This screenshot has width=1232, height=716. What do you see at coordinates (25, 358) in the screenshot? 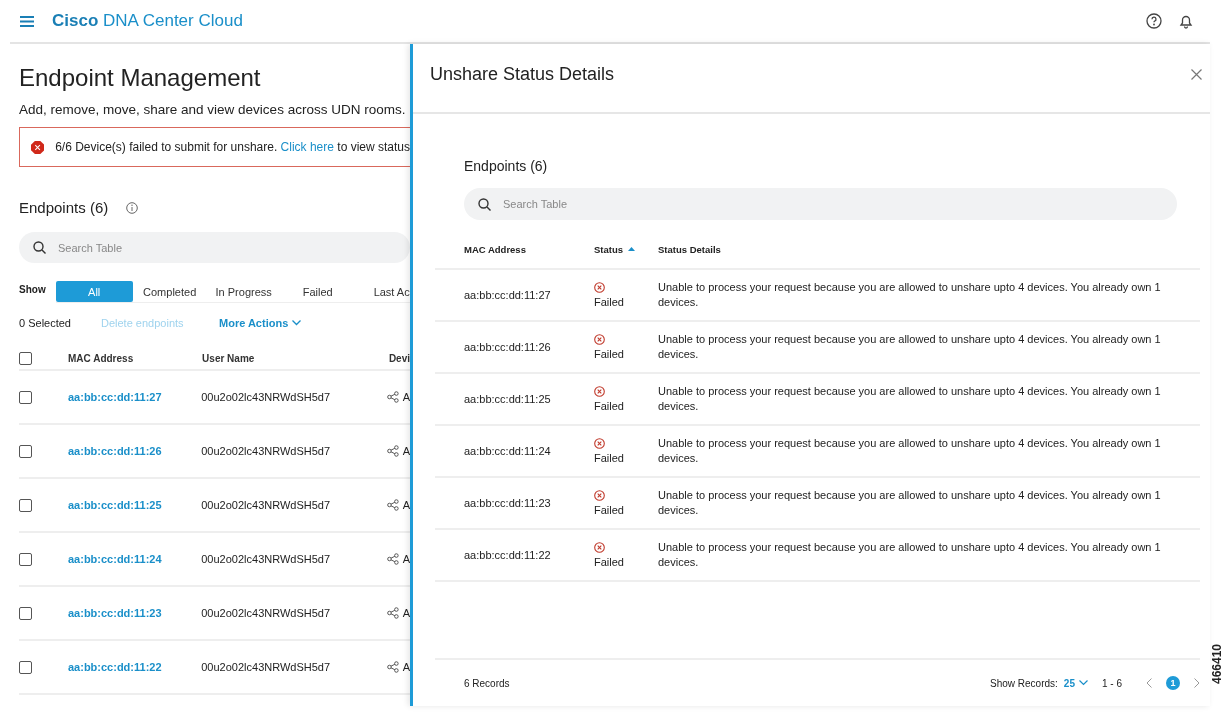
I see `select-all-checkbox` at bounding box center [25, 358].